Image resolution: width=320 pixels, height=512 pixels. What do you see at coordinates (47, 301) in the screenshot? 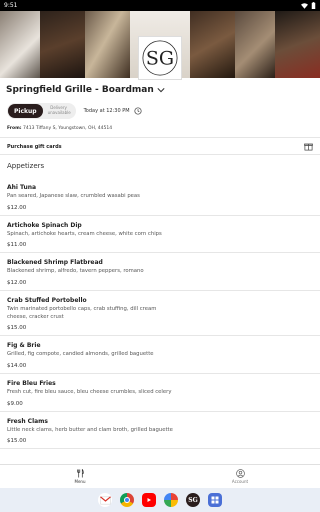
I see `menu-item-name: Crab Stuffed Portobello` at bounding box center [47, 301].